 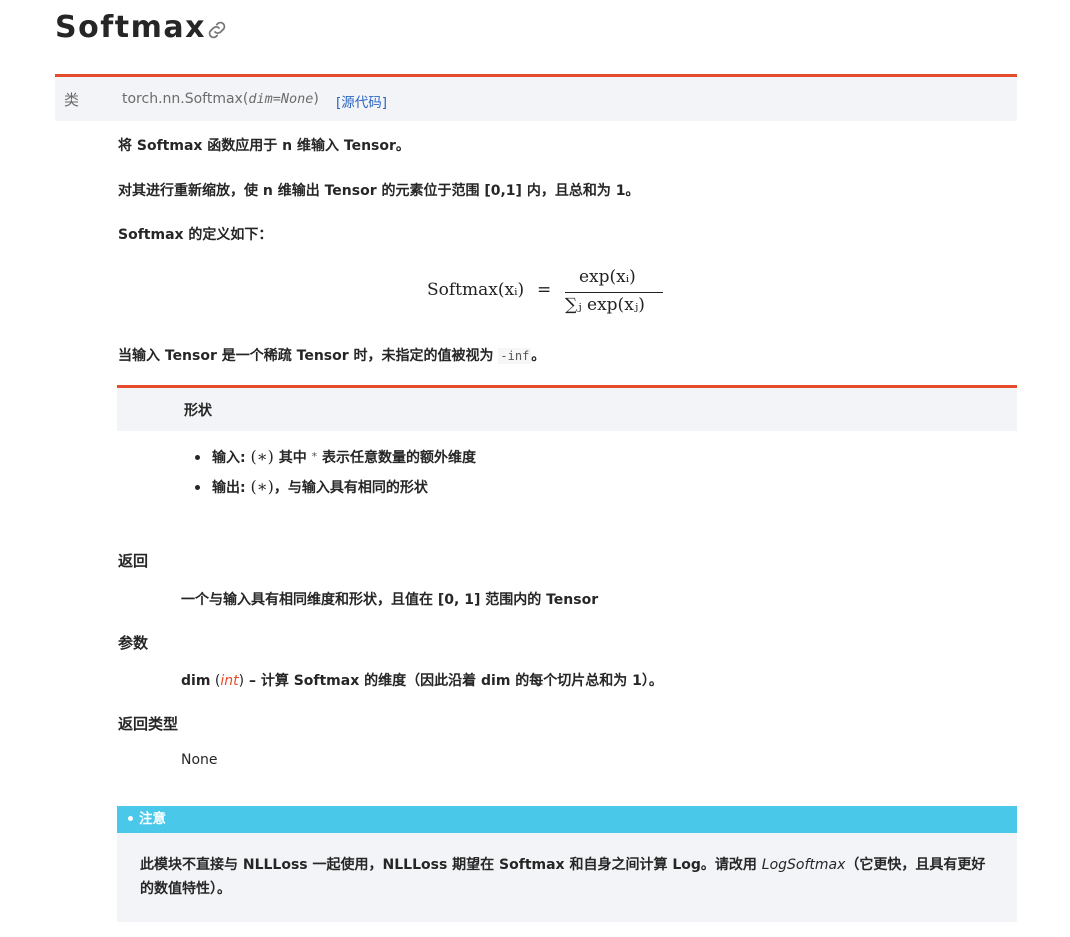 I want to click on permalink-icon, so click(x=217, y=30).